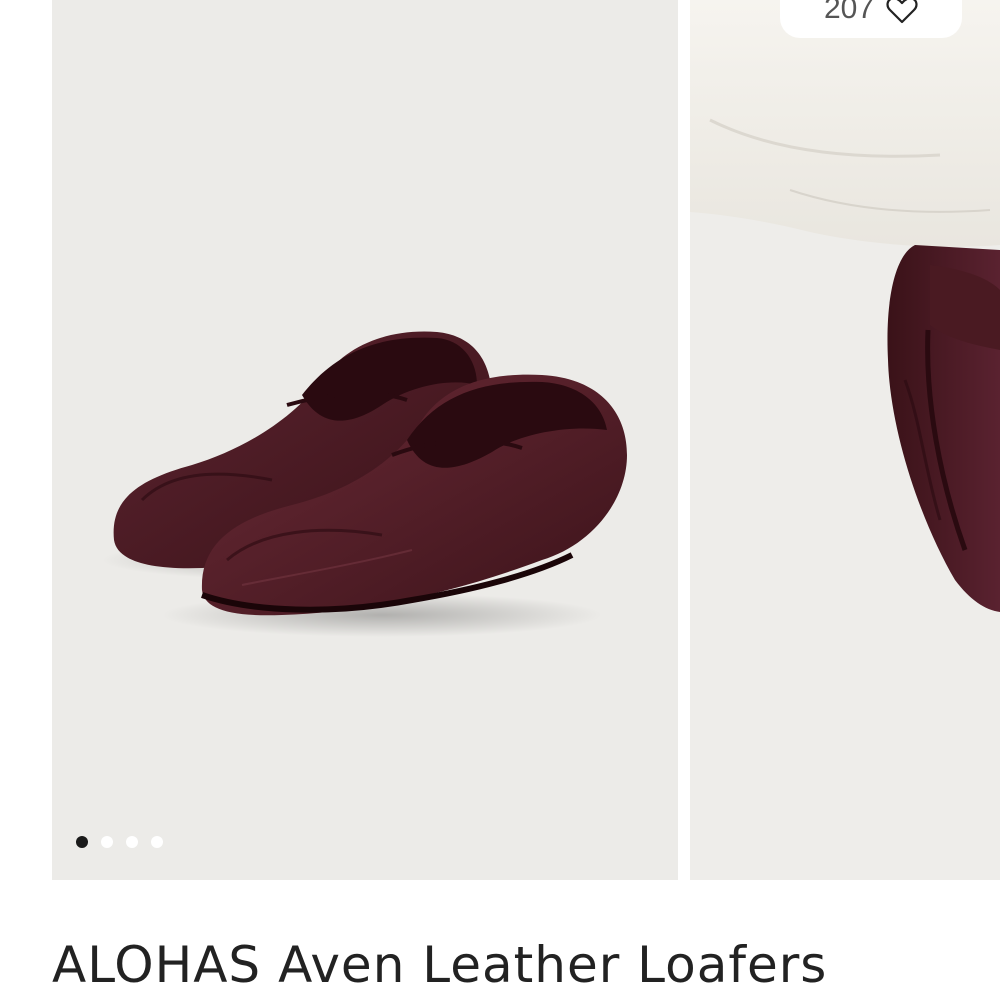  Describe the element at coordinates (82, 842) in the screenshot. I see `pagination-dot-active` at that location.